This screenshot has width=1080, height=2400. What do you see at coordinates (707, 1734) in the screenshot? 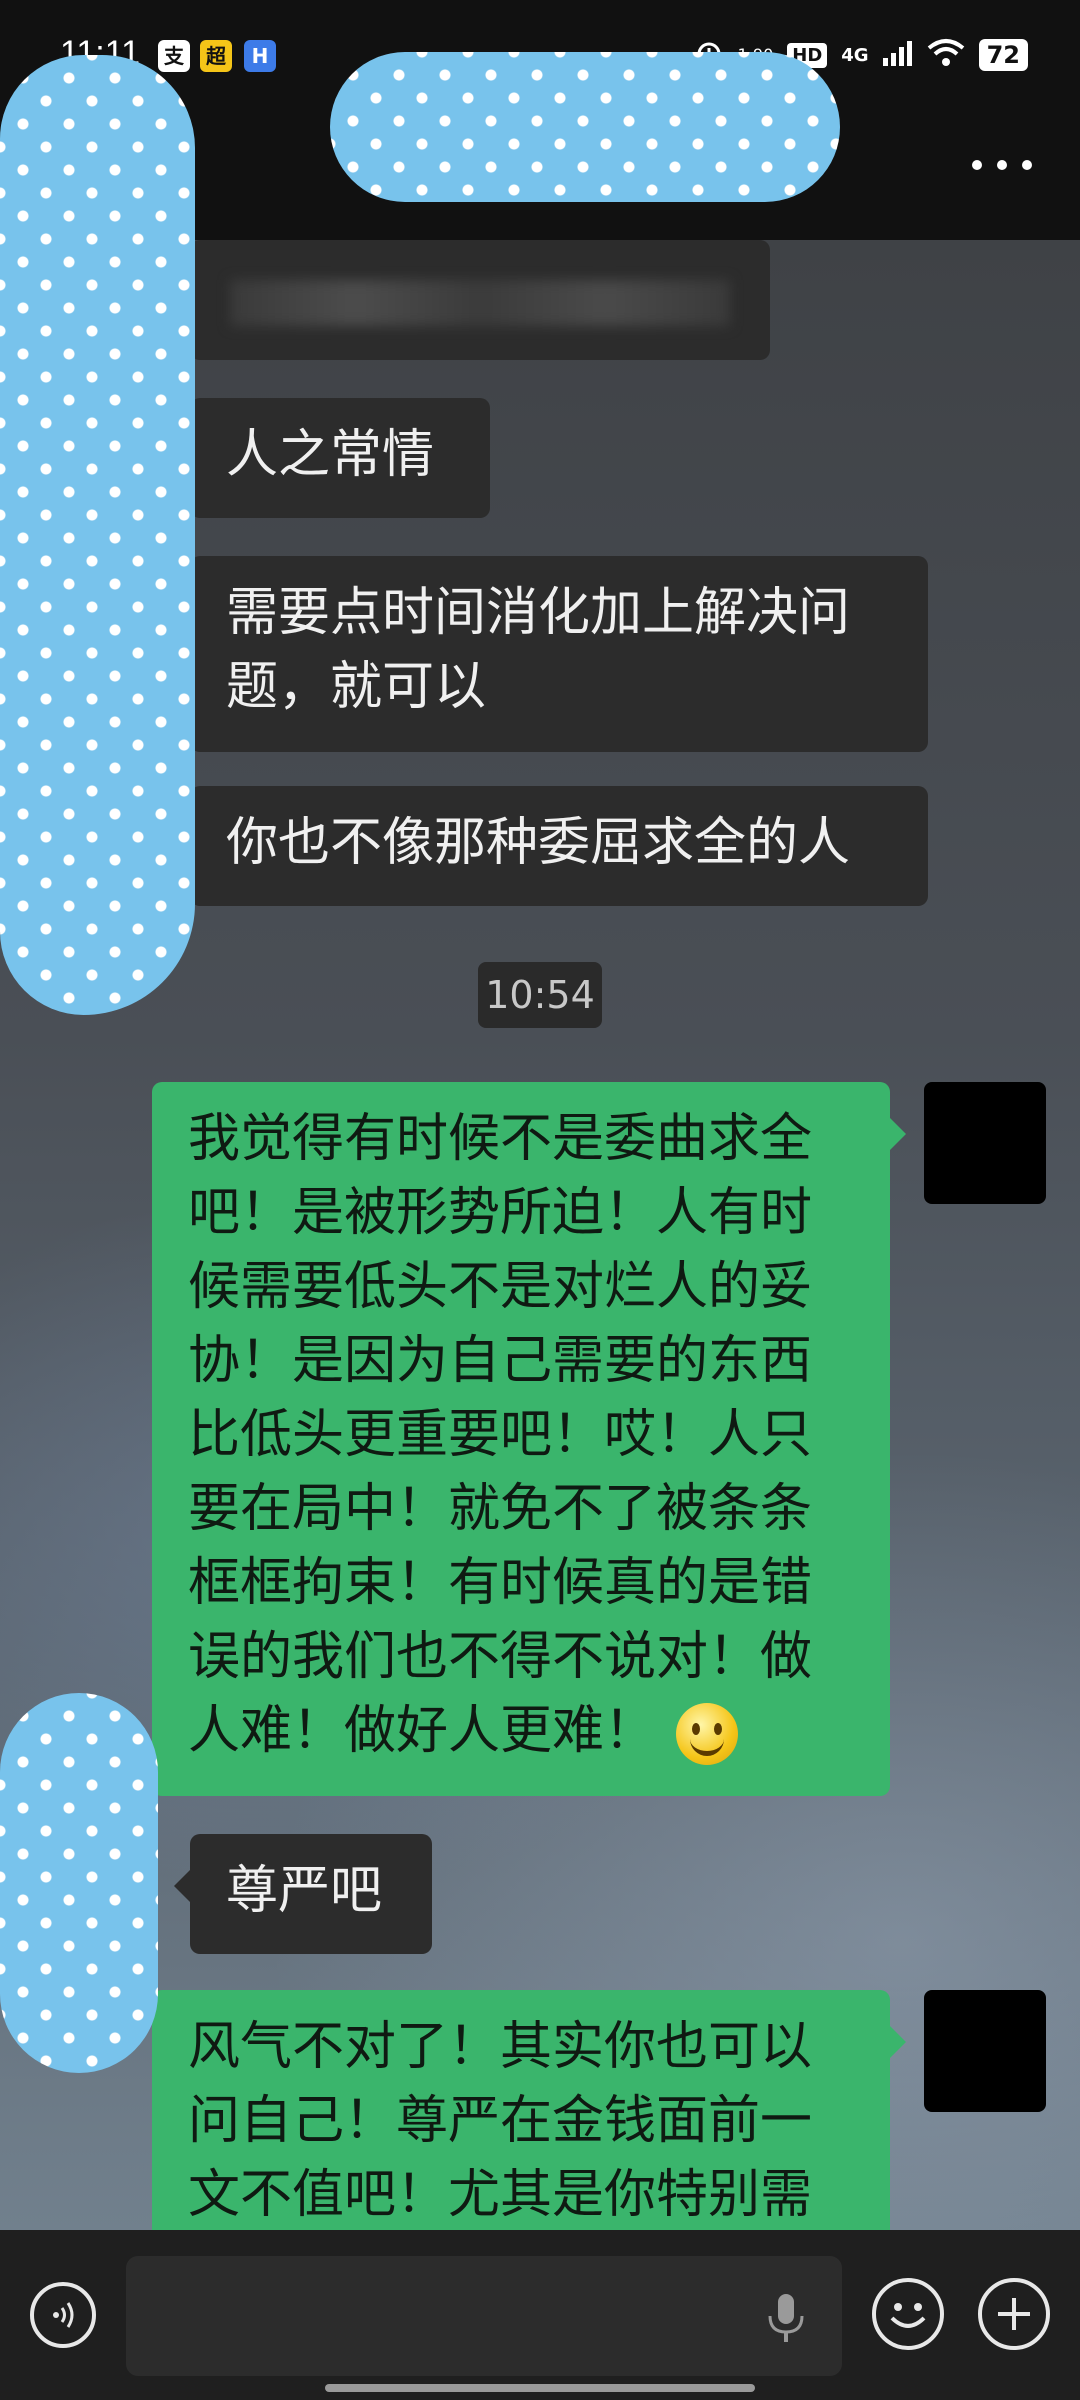
I see `smile-emoji-icon` at bounding box center [707, 1734].